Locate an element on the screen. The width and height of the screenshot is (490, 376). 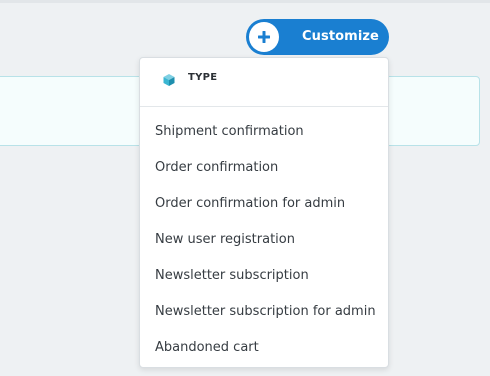
customize-button-label: Customize is located at coordinates (340, 36).